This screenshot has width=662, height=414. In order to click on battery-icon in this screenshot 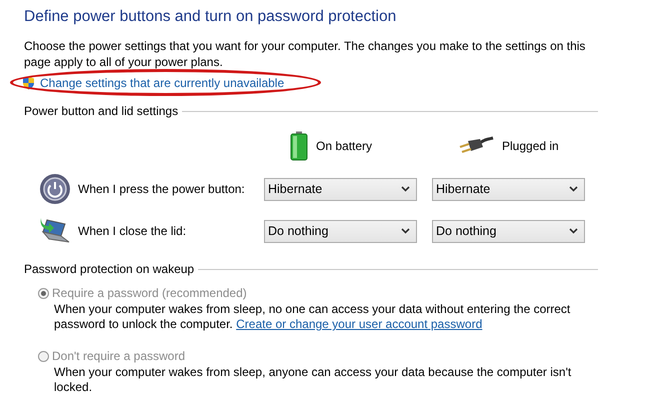, I will do `click(299, 146)`.